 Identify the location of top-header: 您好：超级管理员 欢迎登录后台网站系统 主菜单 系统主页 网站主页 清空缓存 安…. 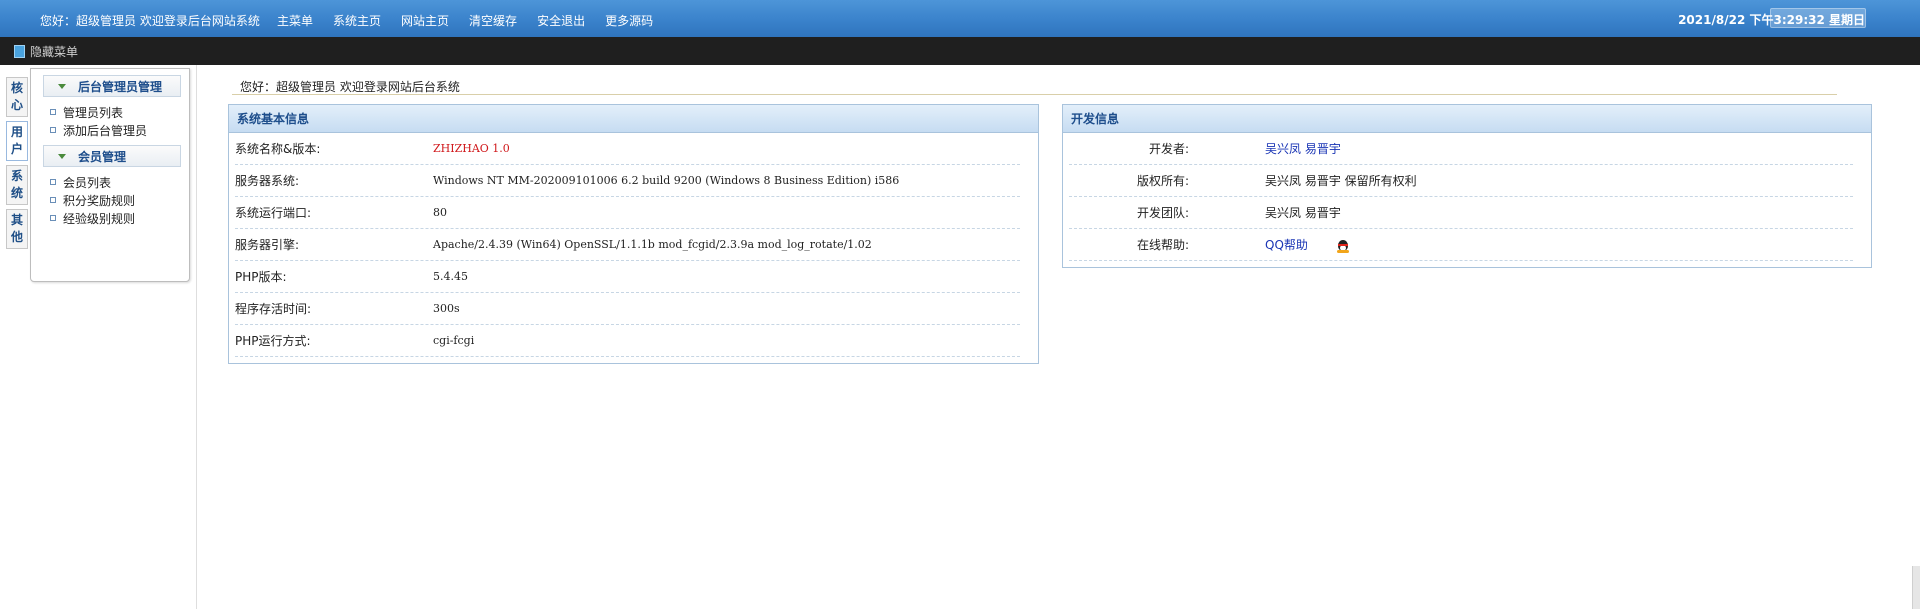
(960, 18).